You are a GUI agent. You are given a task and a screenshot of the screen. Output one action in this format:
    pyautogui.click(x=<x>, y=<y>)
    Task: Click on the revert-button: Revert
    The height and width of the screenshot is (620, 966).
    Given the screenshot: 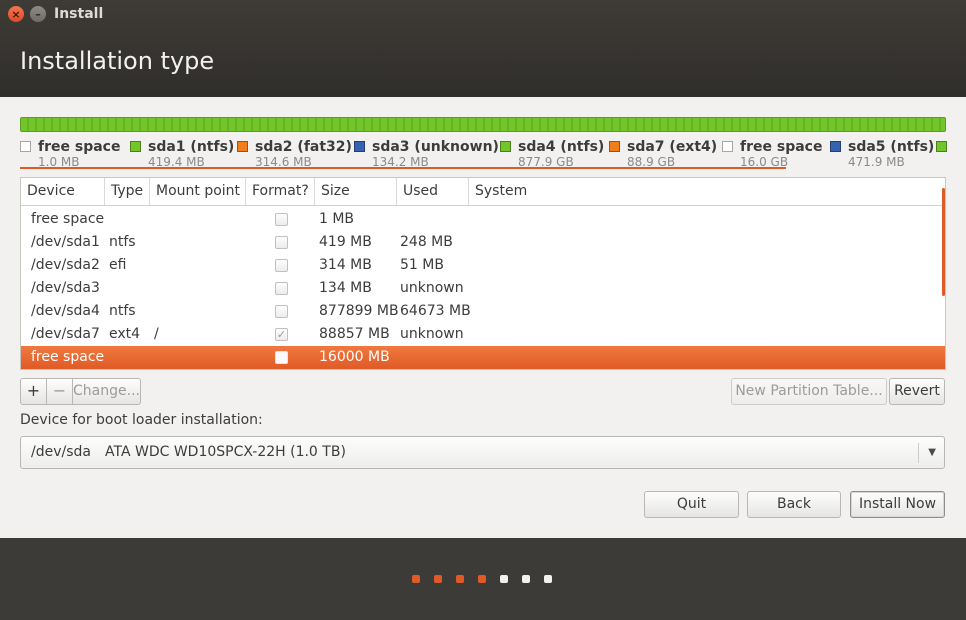 What is the action you would take?
    pyautogui.click(x=917, y=391)
    